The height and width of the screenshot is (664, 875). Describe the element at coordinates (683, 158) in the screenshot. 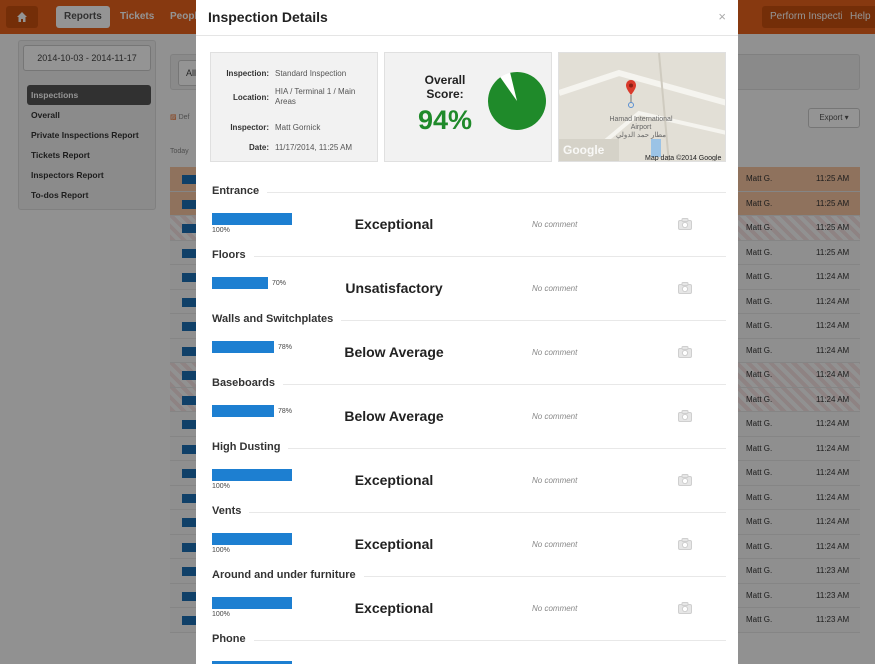

I see `map-credit: Map data ©2014 Google` at that location.